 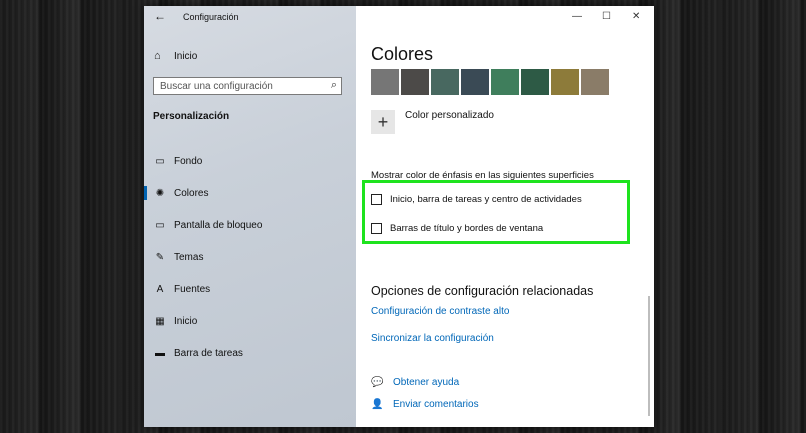 What do you see at coordinates (383, 122) in the screenshot?
I see `plus-icon: +` at bounding box center [383, 122].